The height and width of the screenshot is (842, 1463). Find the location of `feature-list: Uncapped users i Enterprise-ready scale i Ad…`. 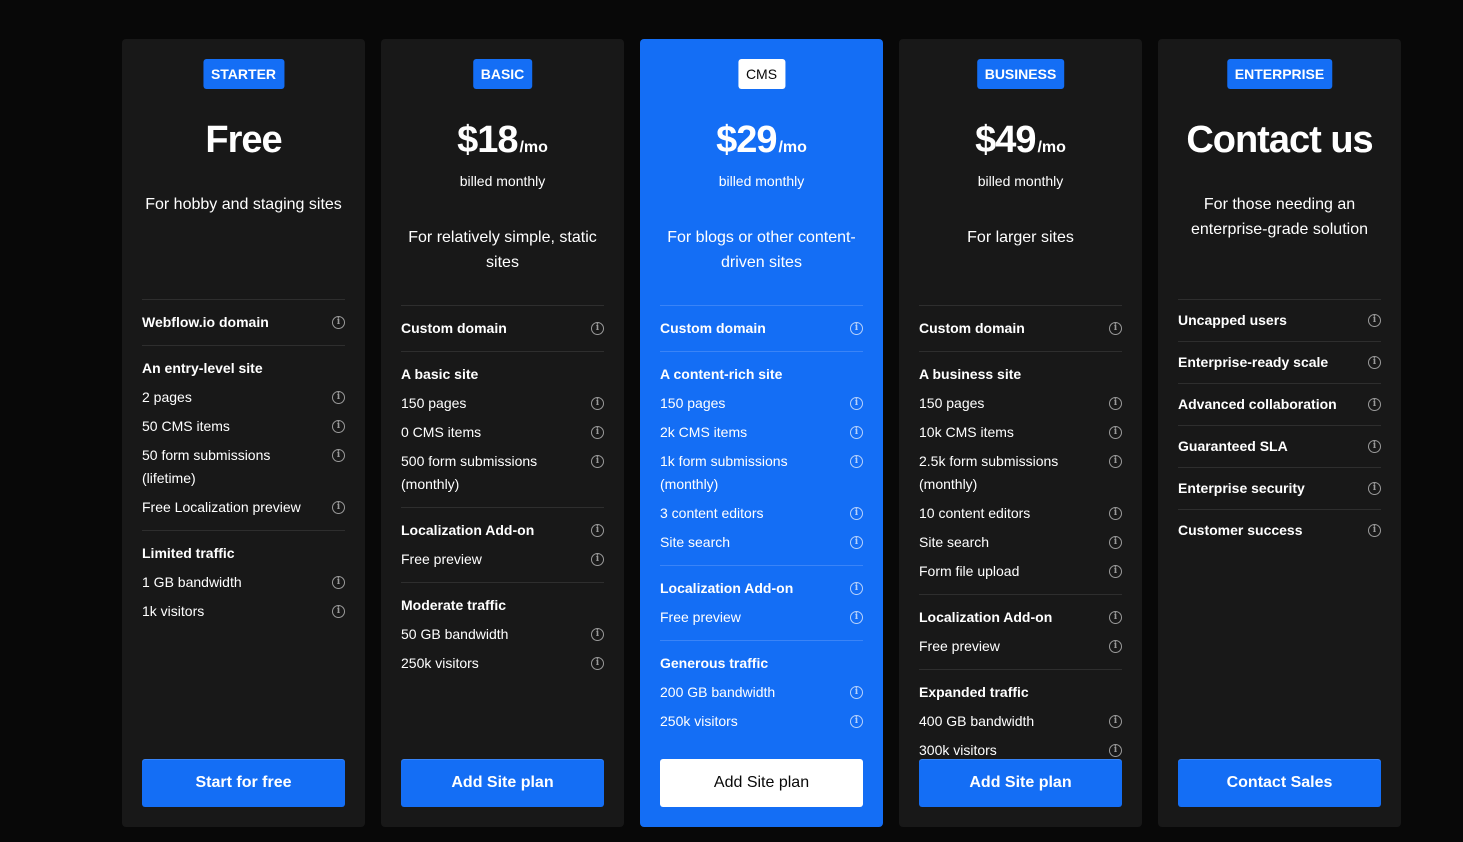

feature-list: Uncapped users i Enterprise-ready scale i Ad… is located at coordinates (1279, 425).